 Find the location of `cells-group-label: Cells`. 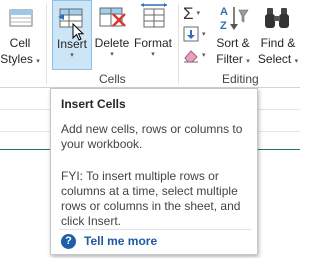

cells-group-label: Cells is located at coordinates (112, 79).